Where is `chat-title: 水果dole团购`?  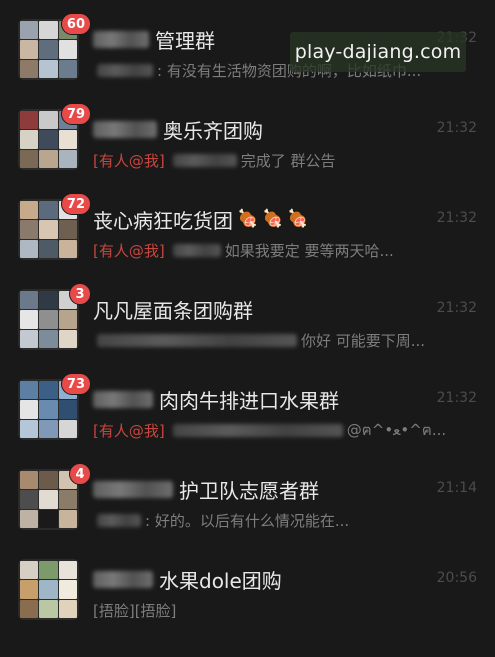 chat-title: 水果dole团购 is located at coordinates (187, 579).